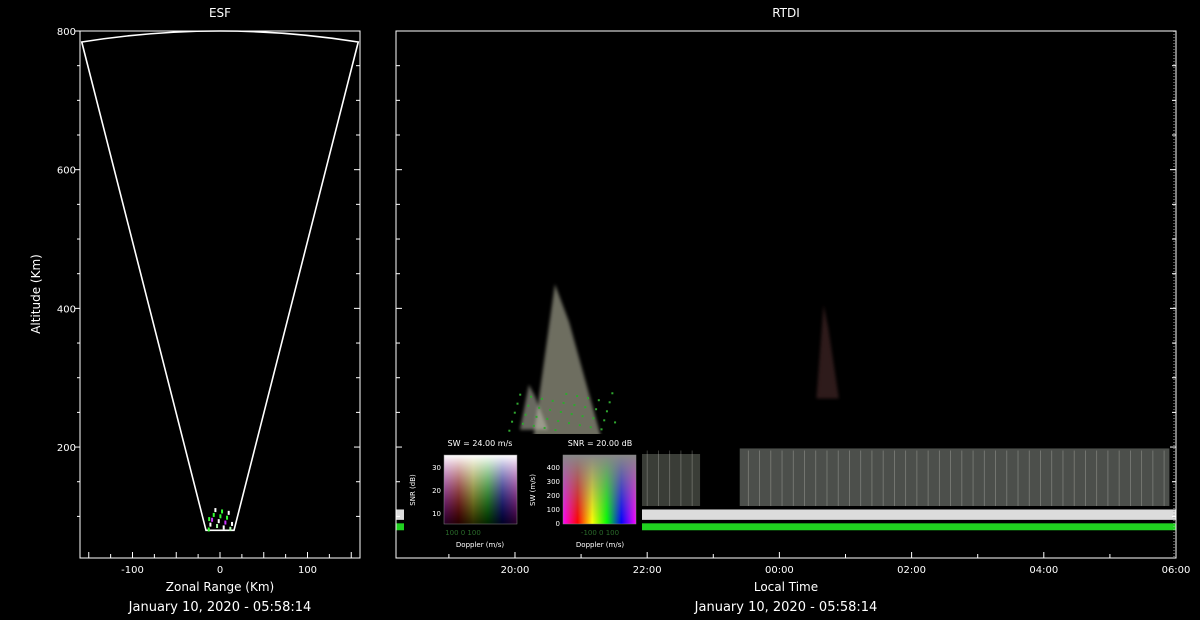 This screenshot has height=620, width=1200. Describe the element at coordinates (779, 570) in the screenshot. I see `rtdi-x-tick-label: 00:00` at that location.